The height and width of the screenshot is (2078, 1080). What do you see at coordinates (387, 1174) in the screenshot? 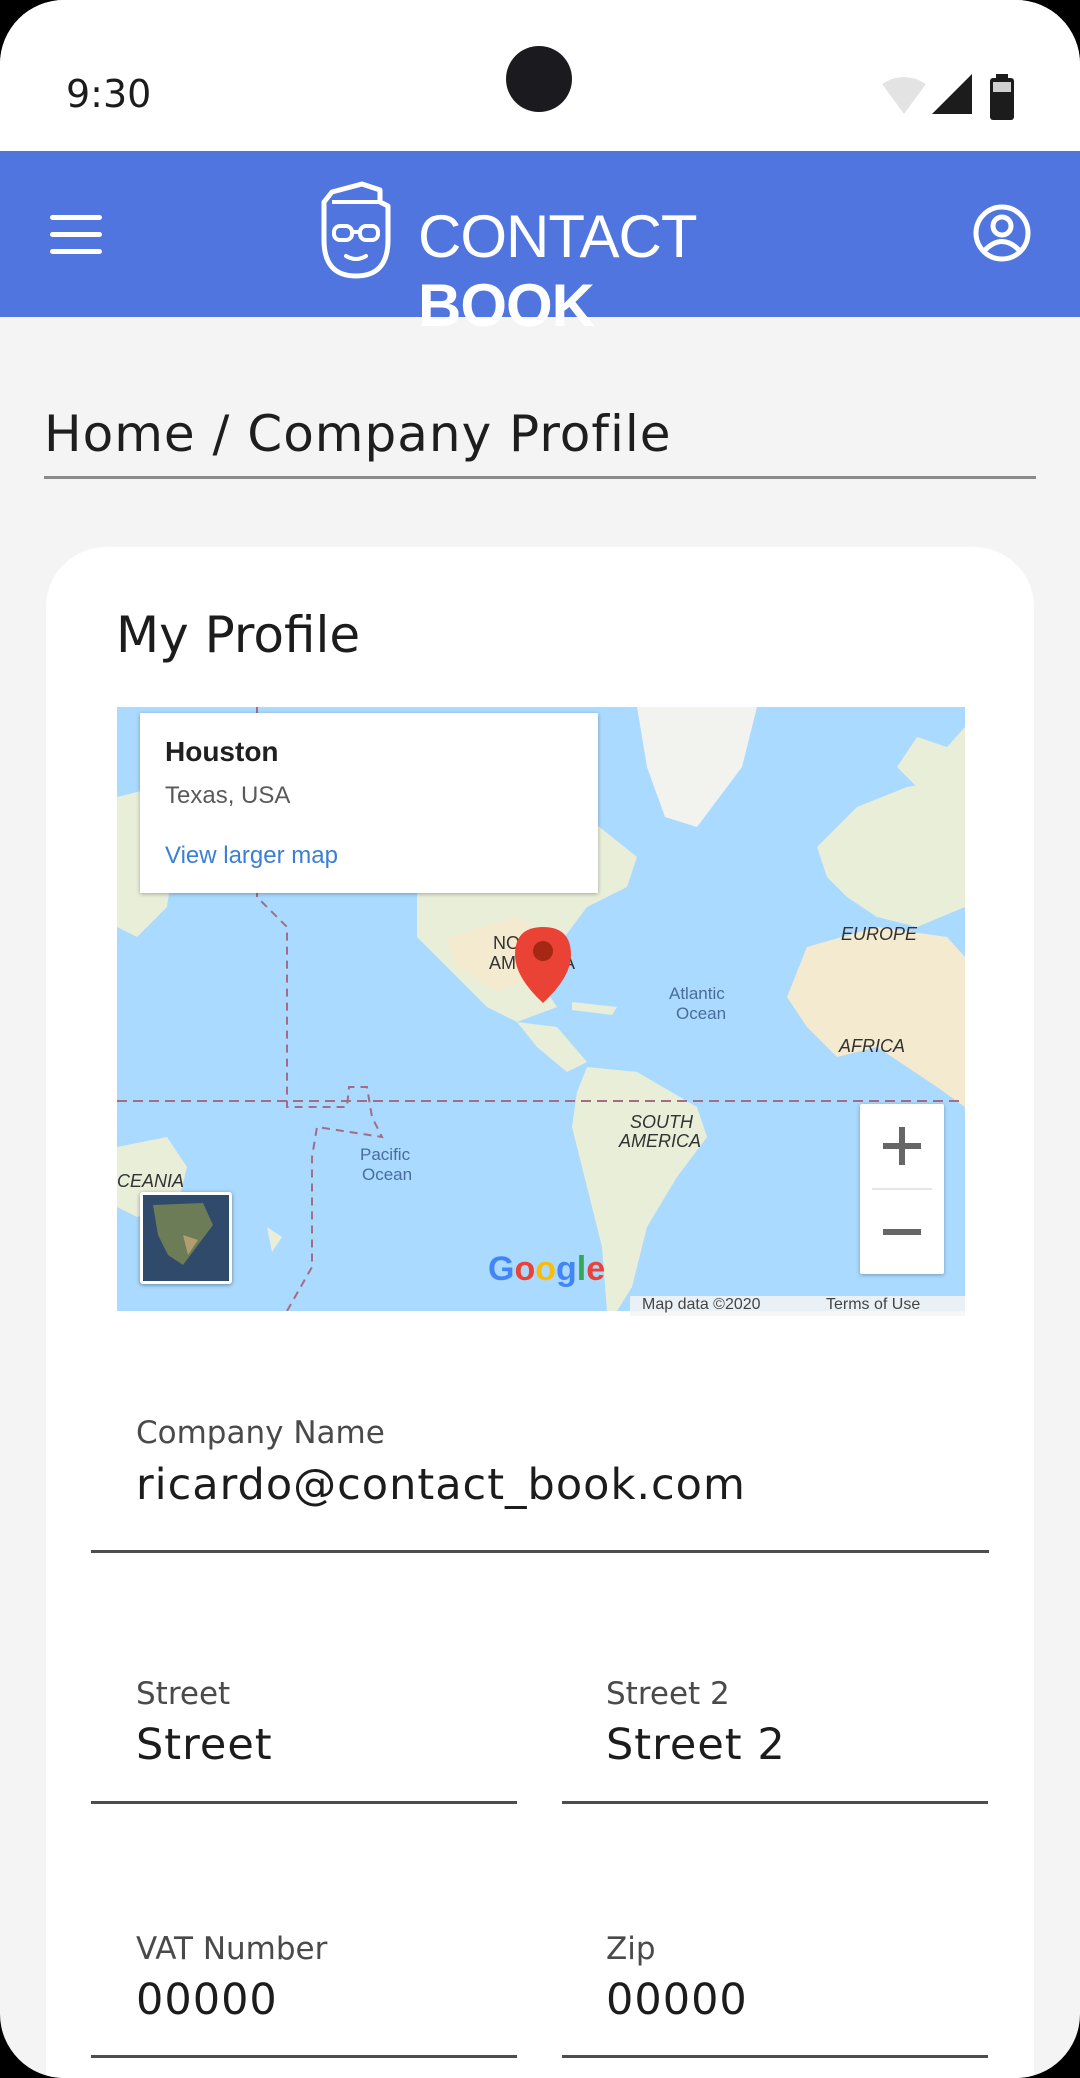
I see `map-label-pacific-2: Ocean` at bounding box center [387, 1174].